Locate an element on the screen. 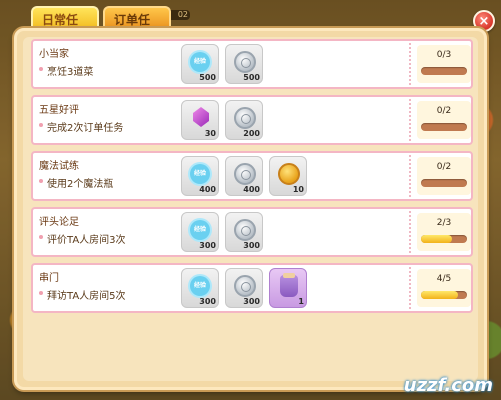 The image size is (501, 400). reward-slot: 200 is located at coordinates (244, 120).